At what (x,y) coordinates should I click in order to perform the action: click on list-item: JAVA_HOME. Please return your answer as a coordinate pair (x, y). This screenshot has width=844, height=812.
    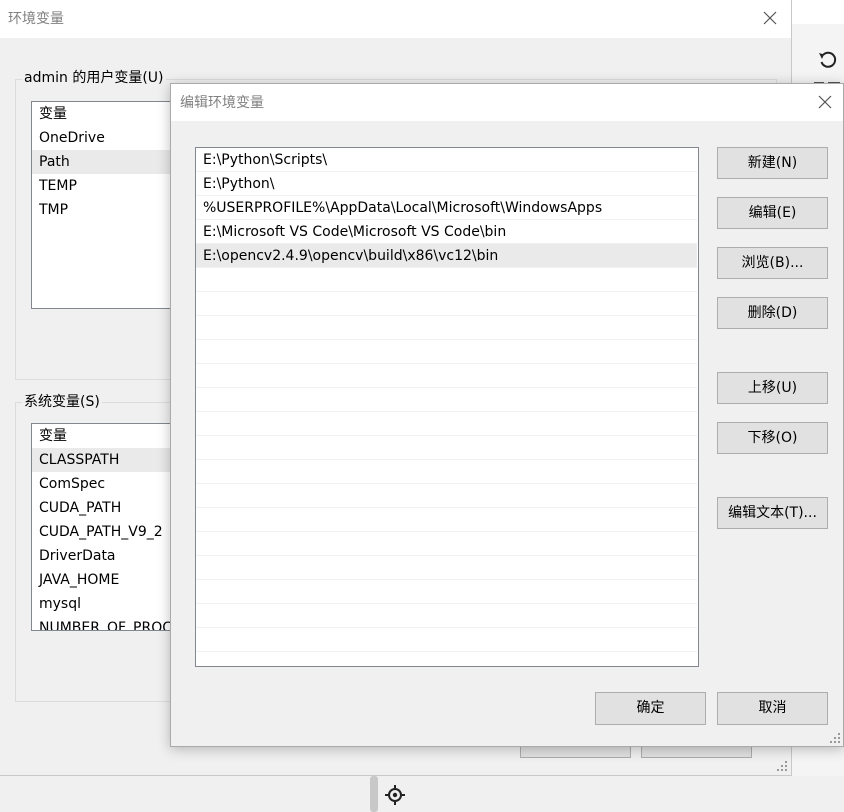
    Looking at the image, I should click on (111, 580).